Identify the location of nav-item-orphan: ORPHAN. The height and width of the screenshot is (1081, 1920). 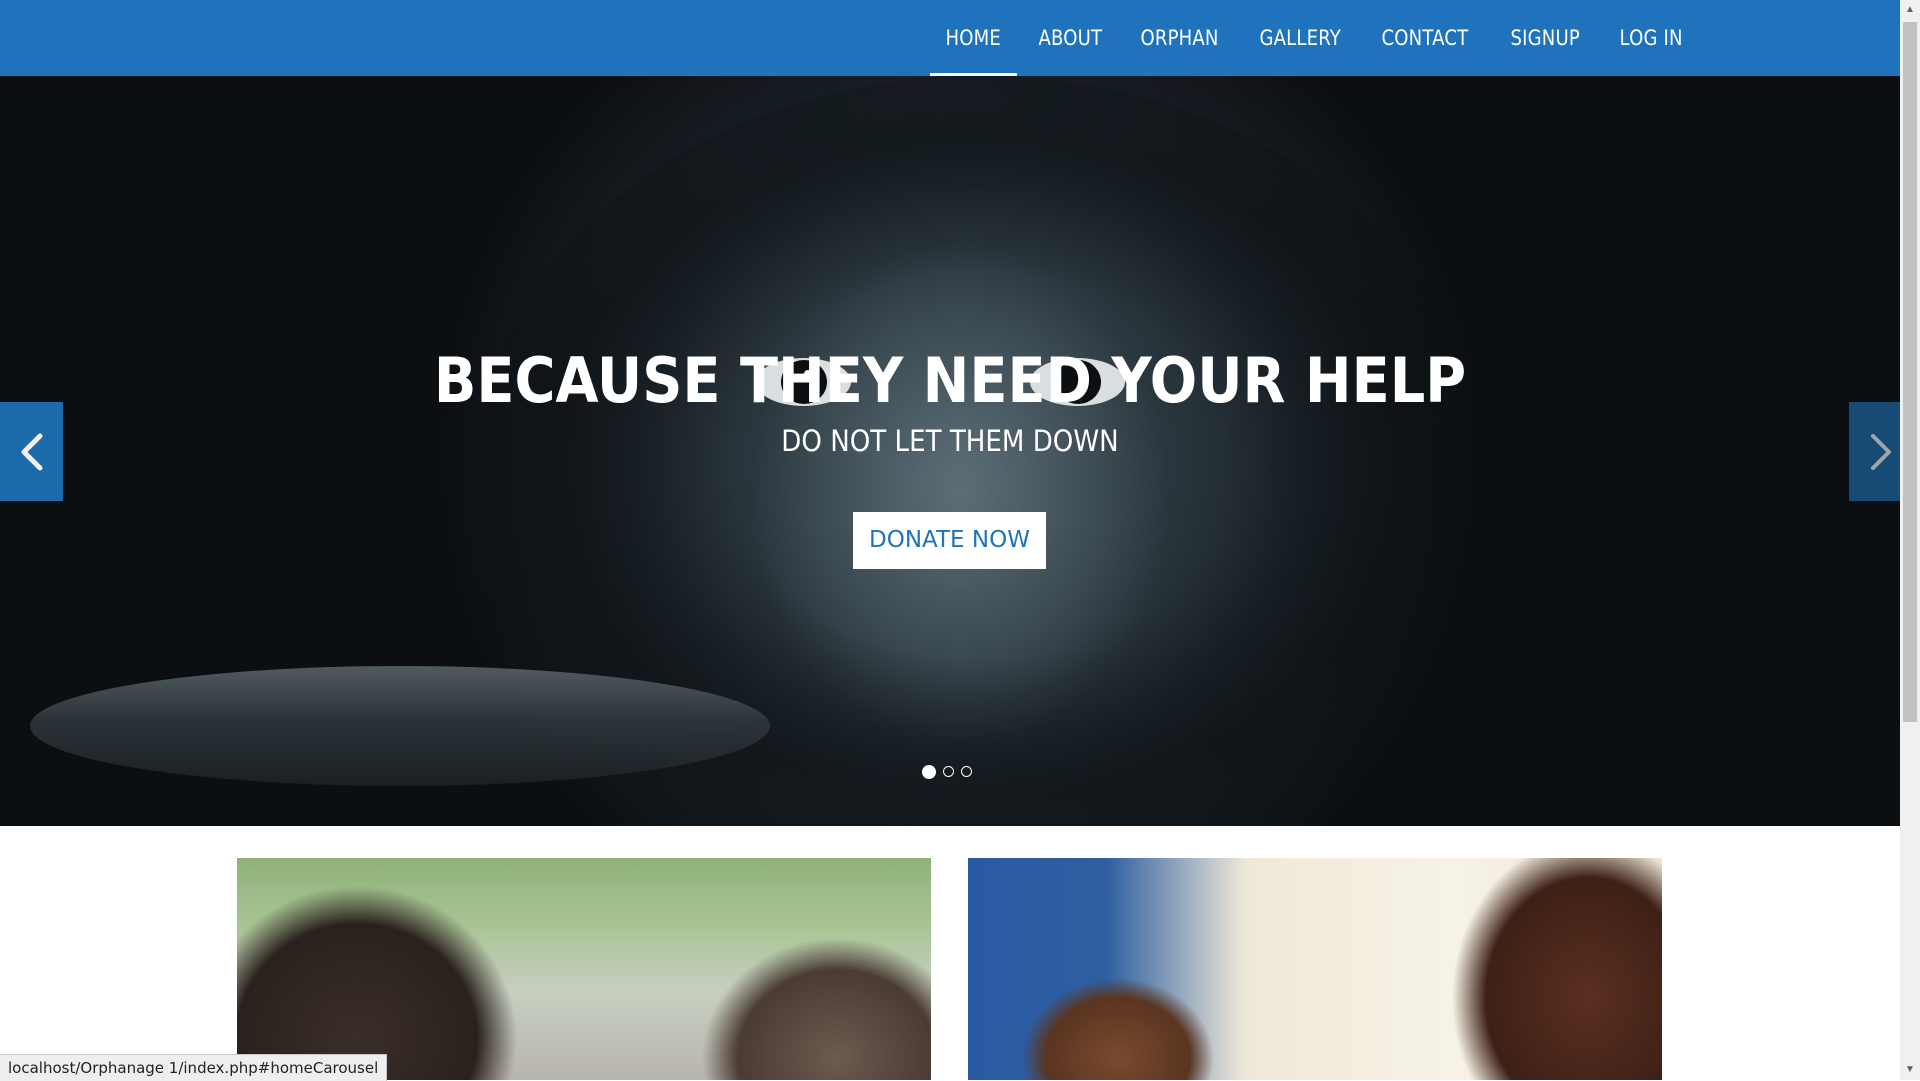
(1179, 38).